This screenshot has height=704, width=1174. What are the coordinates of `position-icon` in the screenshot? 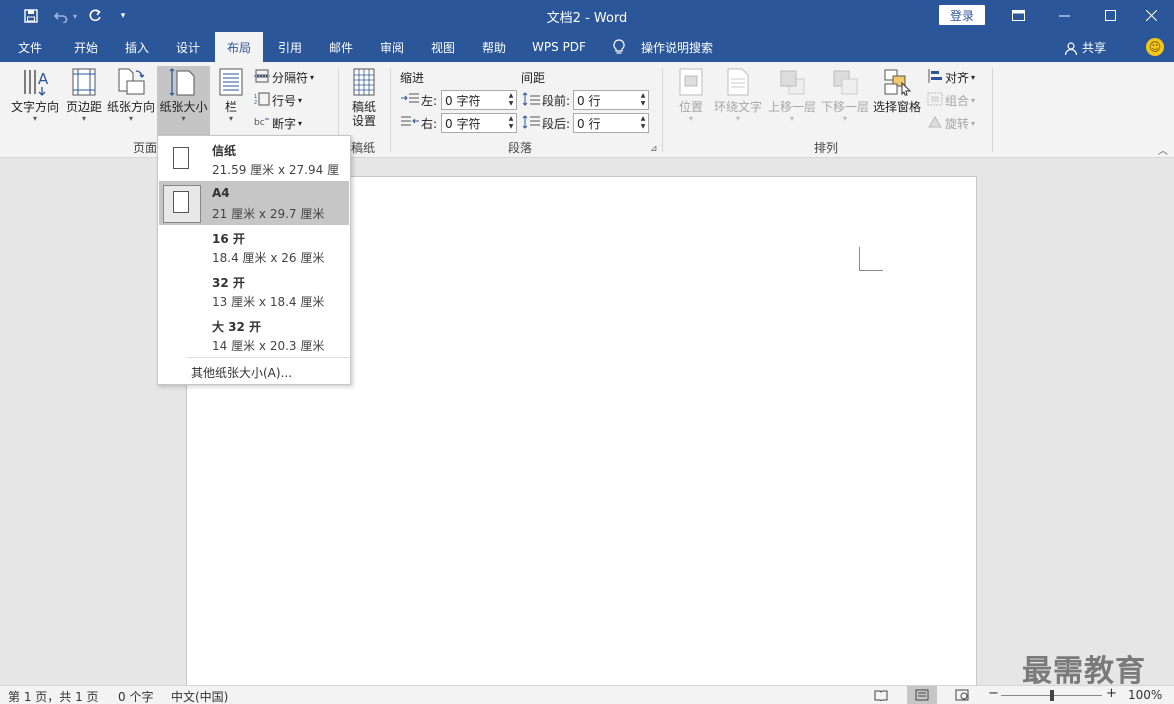 It's located at (691, 82).